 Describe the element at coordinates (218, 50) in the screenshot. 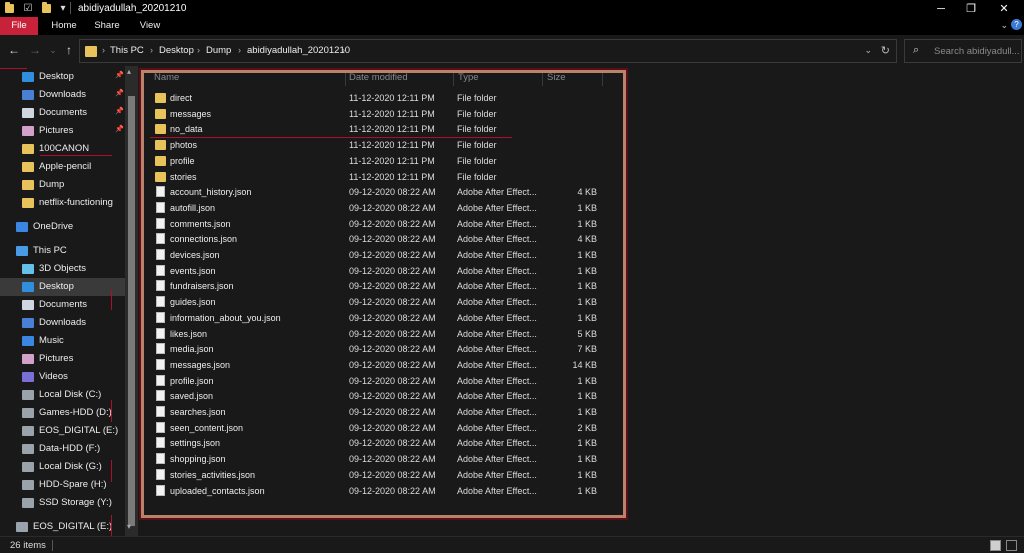

I see `breadcrumb-dump: Dump` at that location.